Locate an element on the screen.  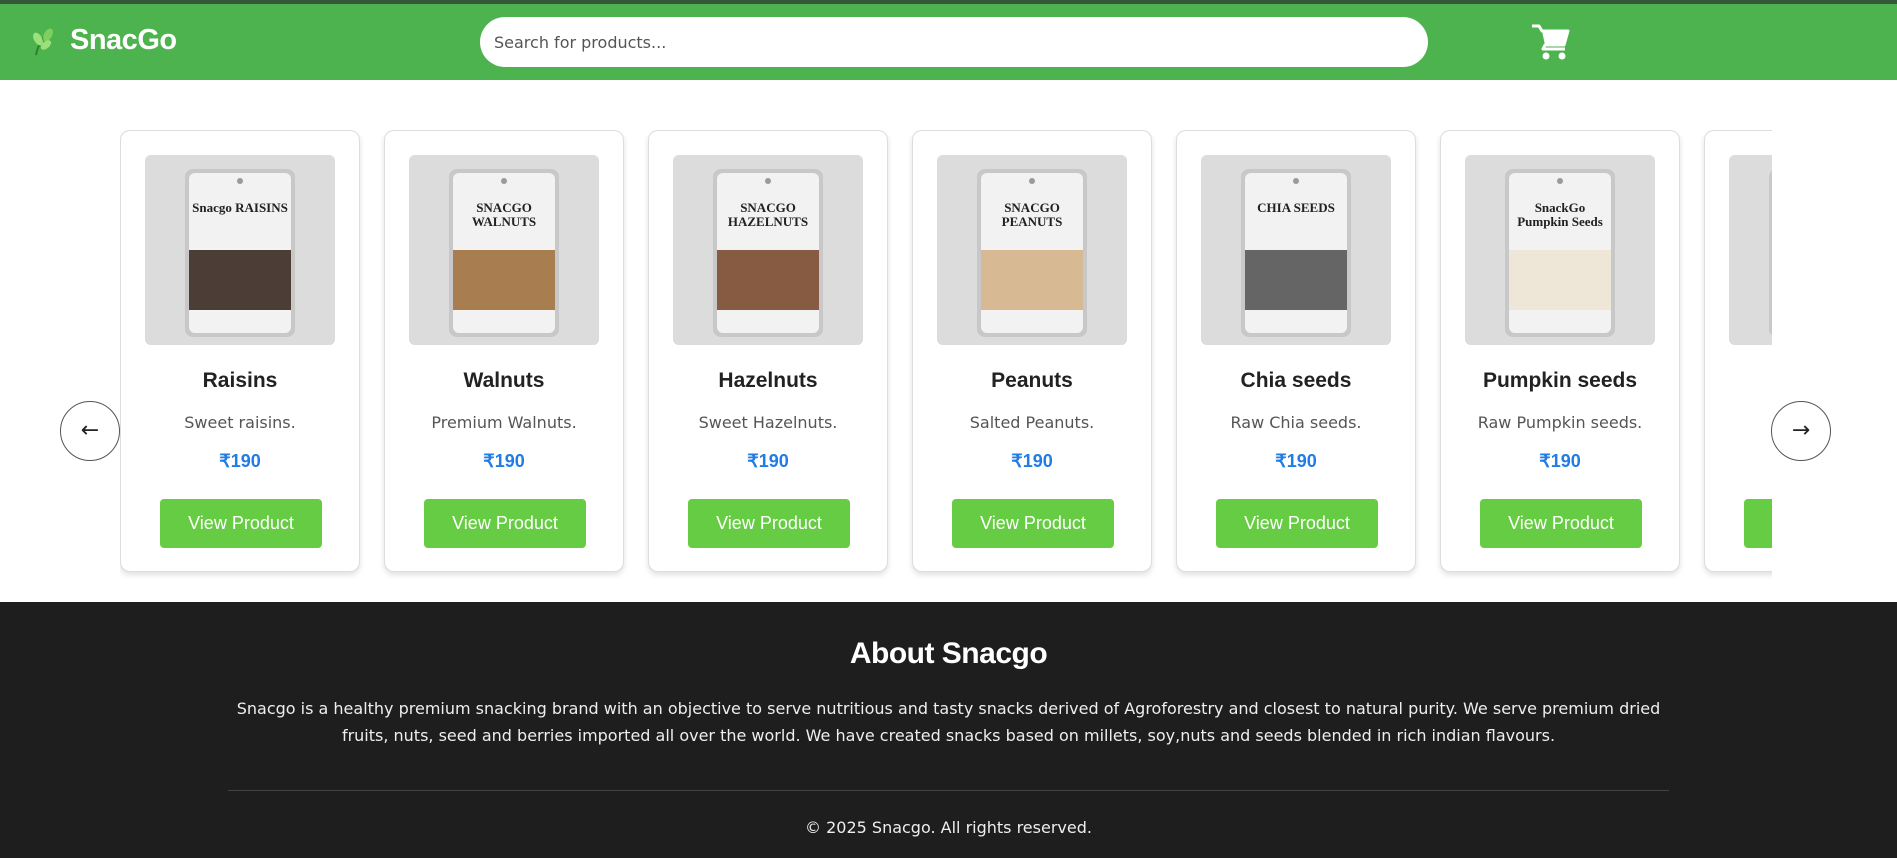
carousel-prev-button: ← is located at coordinates (90, 431).